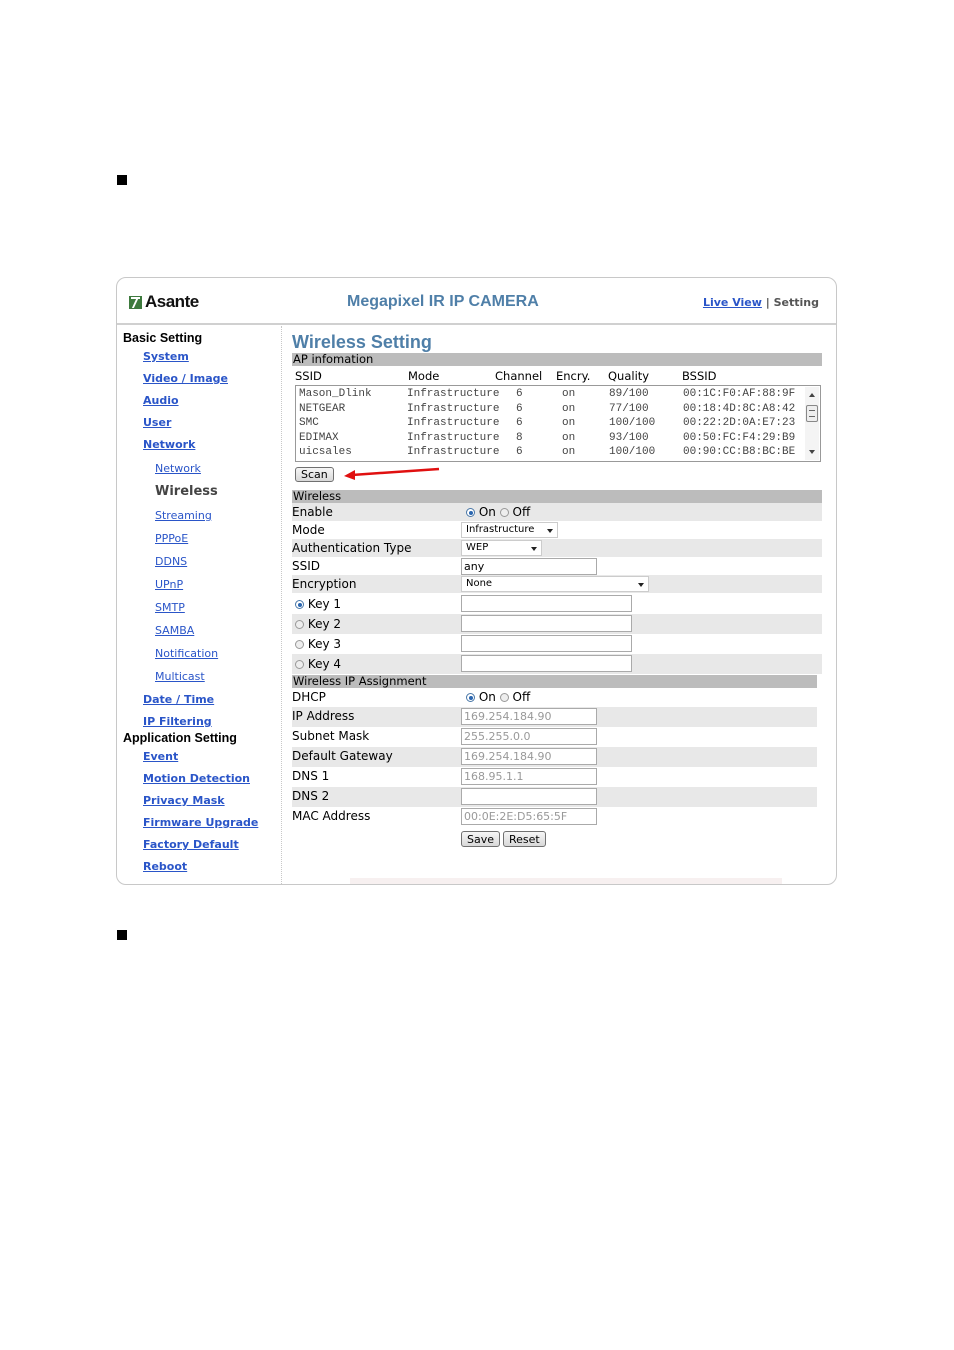 The image size is (954, 1350). What do you see at coordinates (186, 653) in the screenshot?
I see `sidebar-subitem-notification: Notification` at bounding box center [186, 653].